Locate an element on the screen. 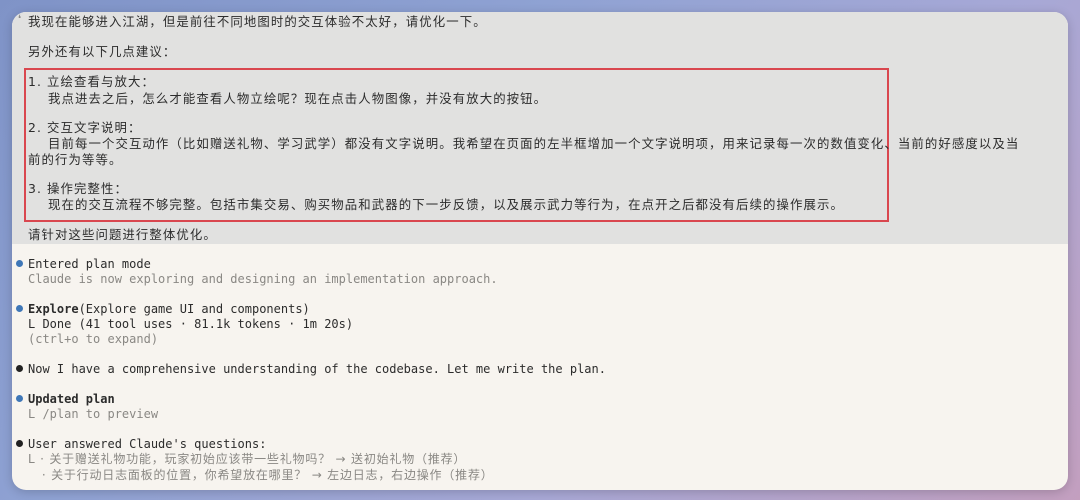 The height and width of the screenshot is (500, 1080). explore-tool-name: Explore is located at coordinates (53, 309).